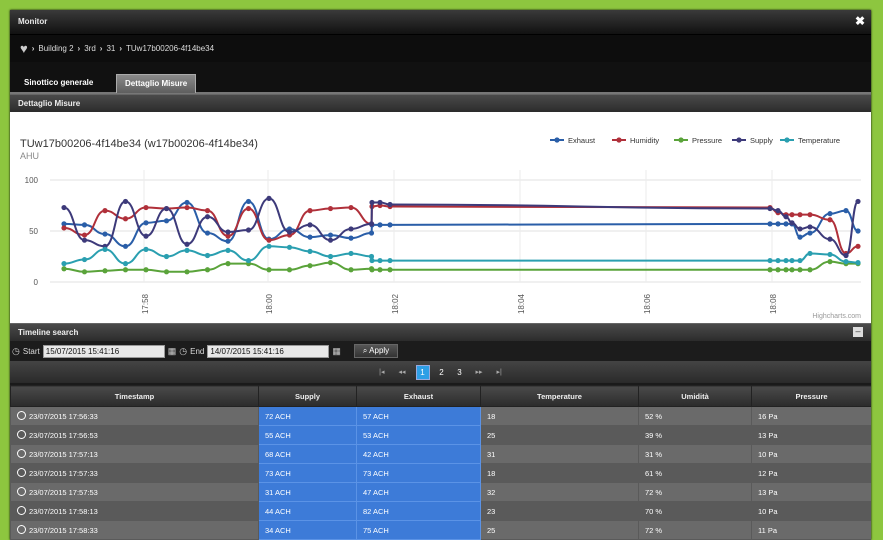 This screenshot has height=540, width=883. What do you see at coordinates (278, 473) in the screenshot?
I see `cell-text: 73 ACH` at bounding box center [278, 473].